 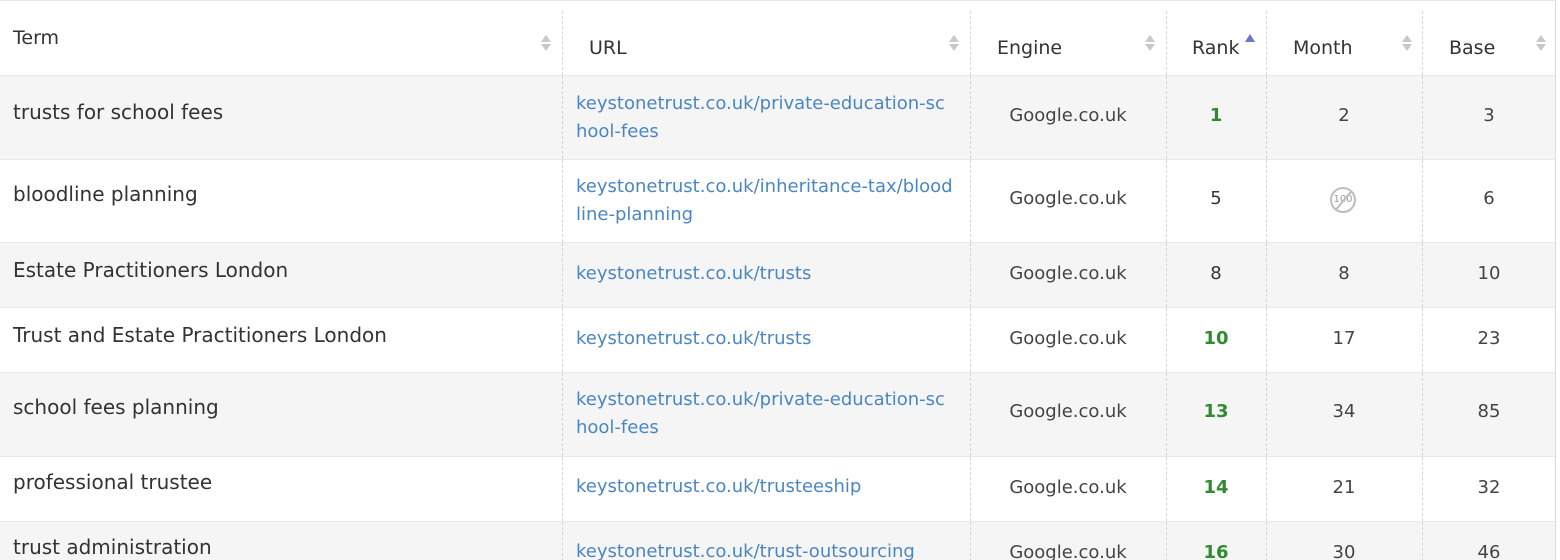 I want to click on header-url: URL, so click(x=766, y=38).